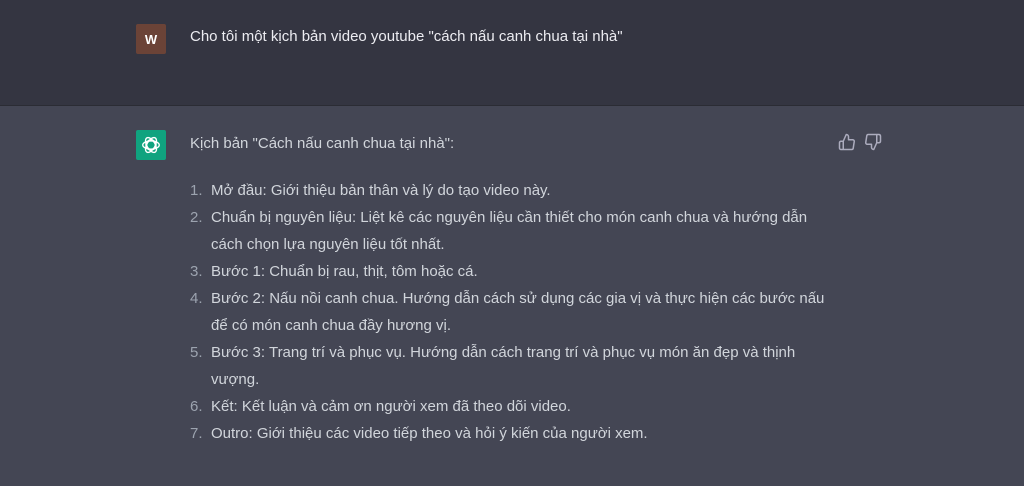 Image resolution: width=1024 pixels, height=486 pixels. What do you see at coordinates (196, 190) in the screenshot?
I see `list-item-number: 1.` at bounding box center [196, 190].